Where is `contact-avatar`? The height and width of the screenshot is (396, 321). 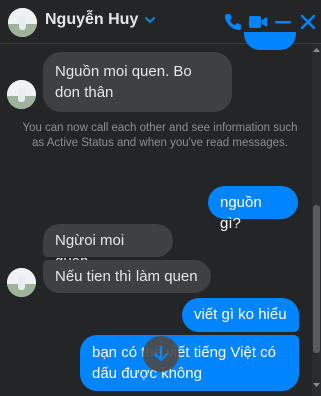 contact-avatar is located at coordinates (22, 22).